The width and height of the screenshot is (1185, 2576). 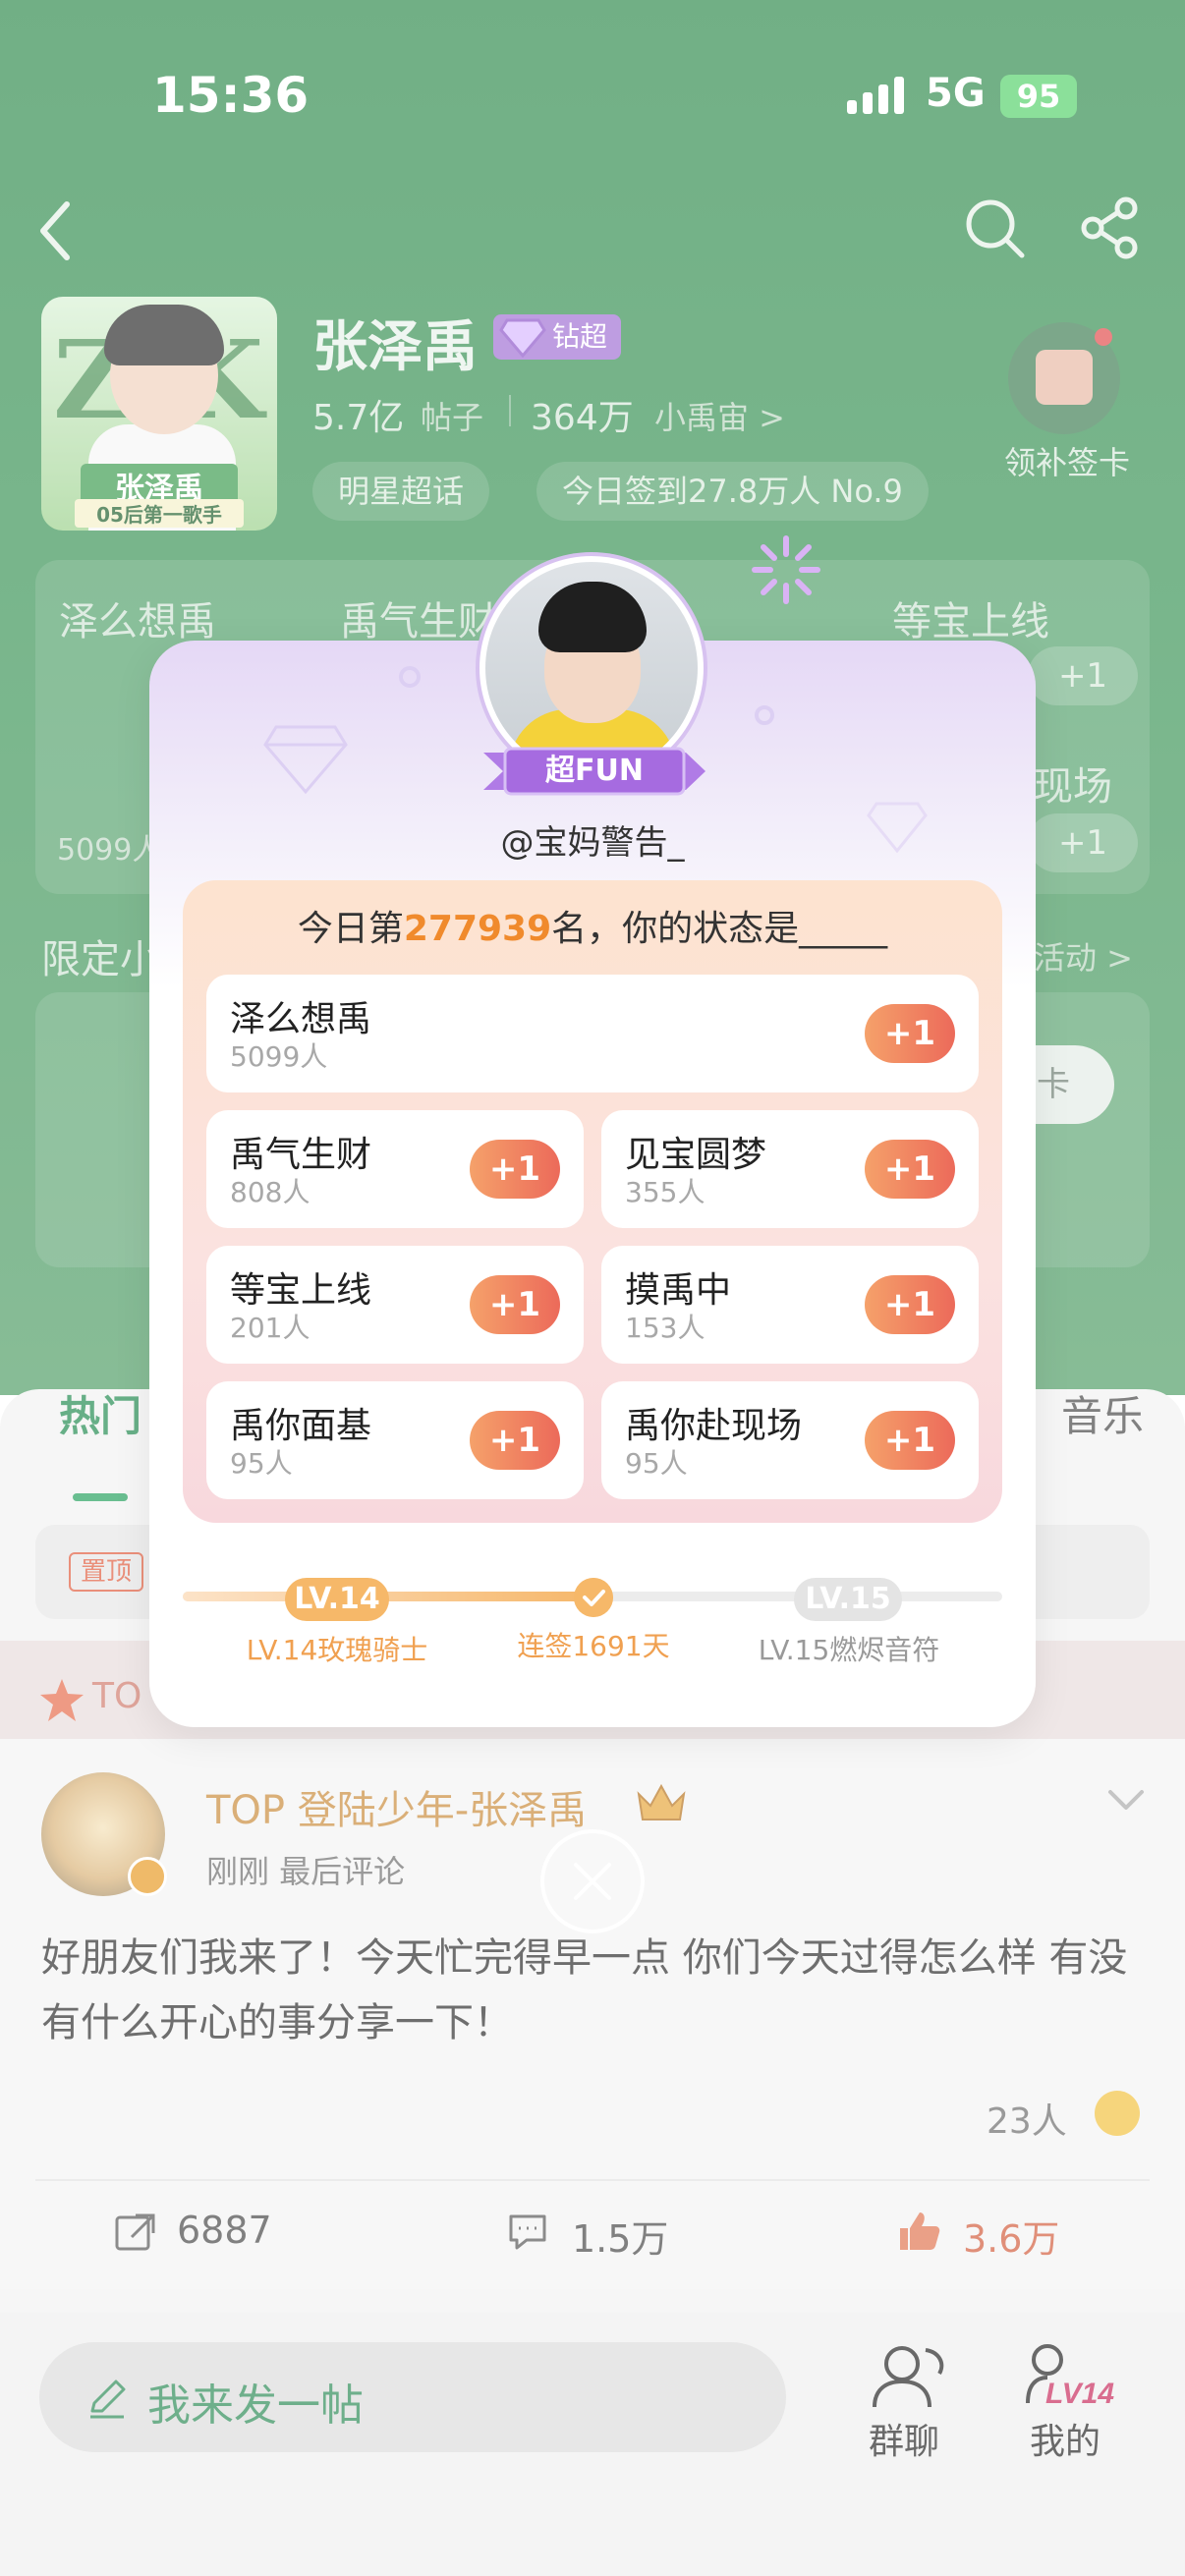 I want to click on sparkle-icon, so click(x=786, y=569).